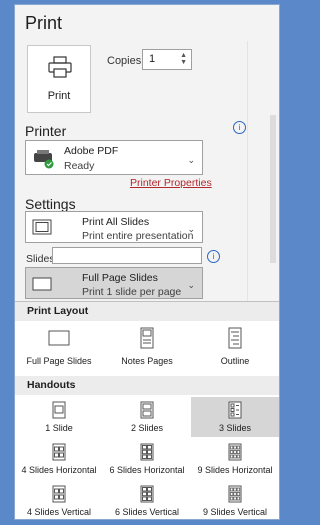 This screenshot has width=320, height=525. I want to click on handout-1-slide-icon, so click(59, 410).